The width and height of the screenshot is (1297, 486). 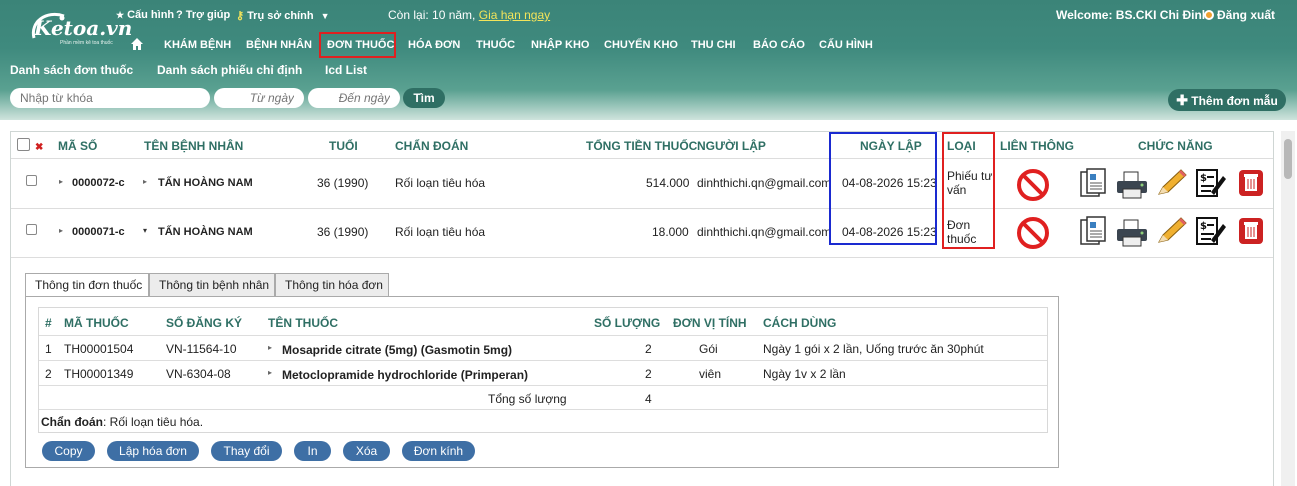 I want to click on to-date-input, so click(x=354, y=98).